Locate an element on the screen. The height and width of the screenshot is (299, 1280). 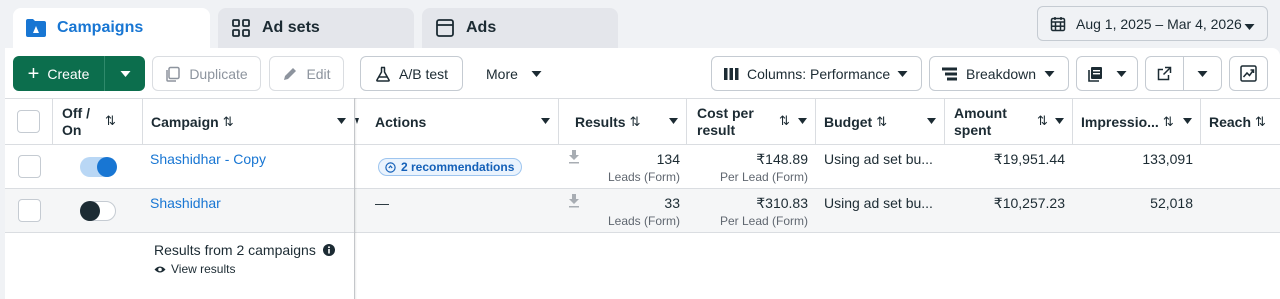
impressions-value: 133,091 is located at coordinates (1167, 159).